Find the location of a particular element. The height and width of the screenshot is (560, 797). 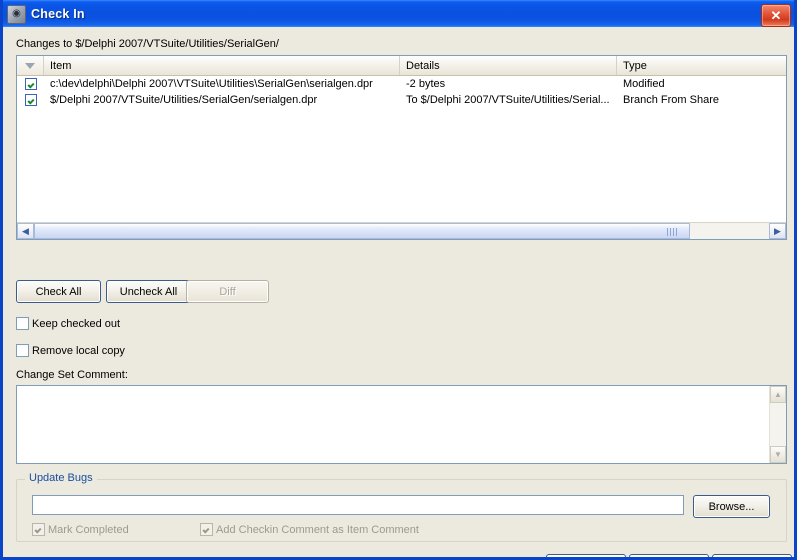

remove-local-copy-checkbox is located at coordinates (22, 350).